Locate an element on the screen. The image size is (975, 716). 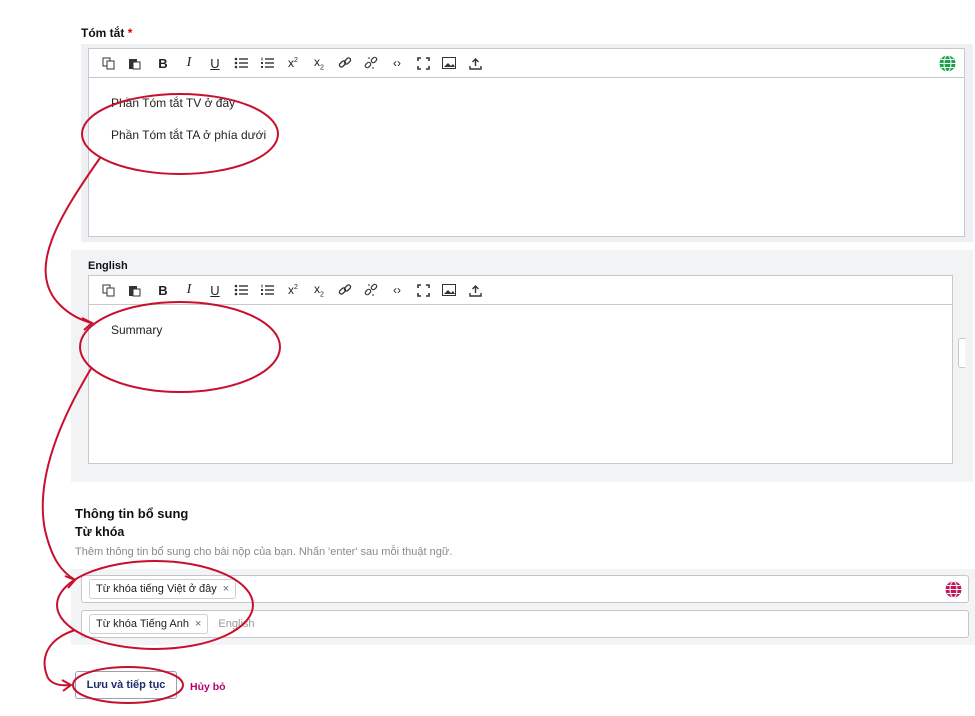
keyword-tag: Từ khóa tiếng Việt ở đây × is located at coordinates (163, 589).